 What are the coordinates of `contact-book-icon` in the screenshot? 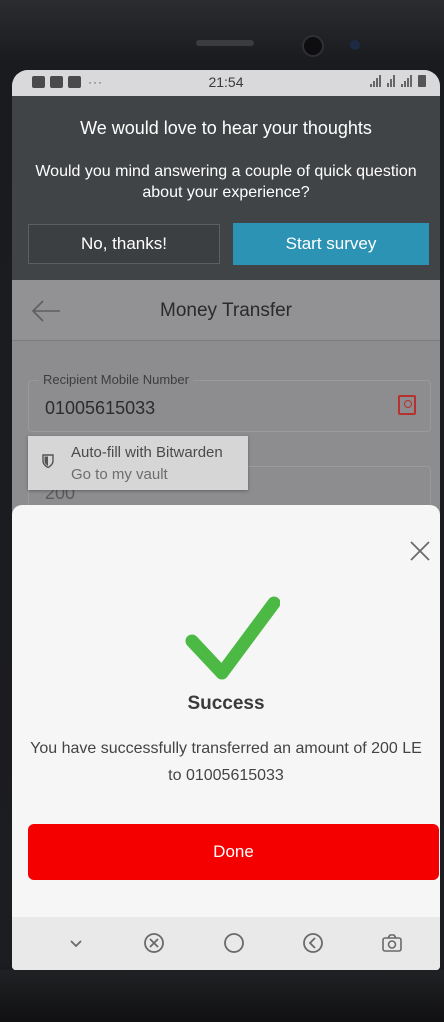 It's located at (407, 405).